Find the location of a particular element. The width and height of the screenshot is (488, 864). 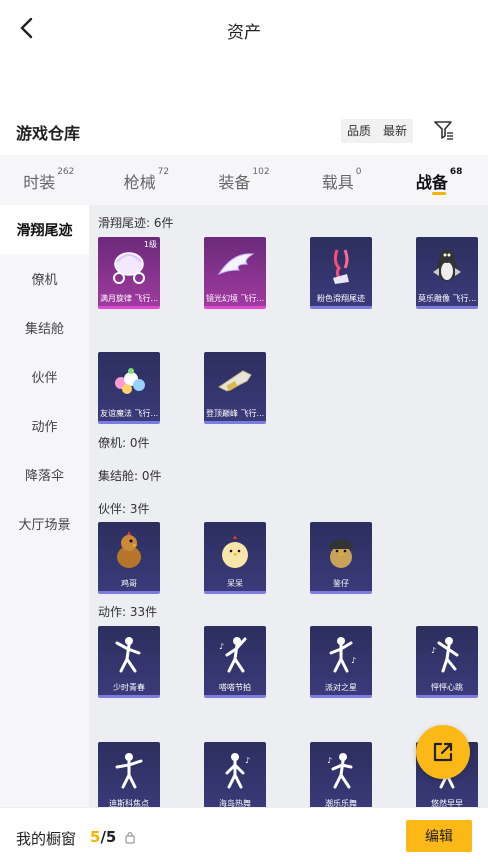

section-label-capsule: 集结舱: 0件 is located at coordinates (130, 476).